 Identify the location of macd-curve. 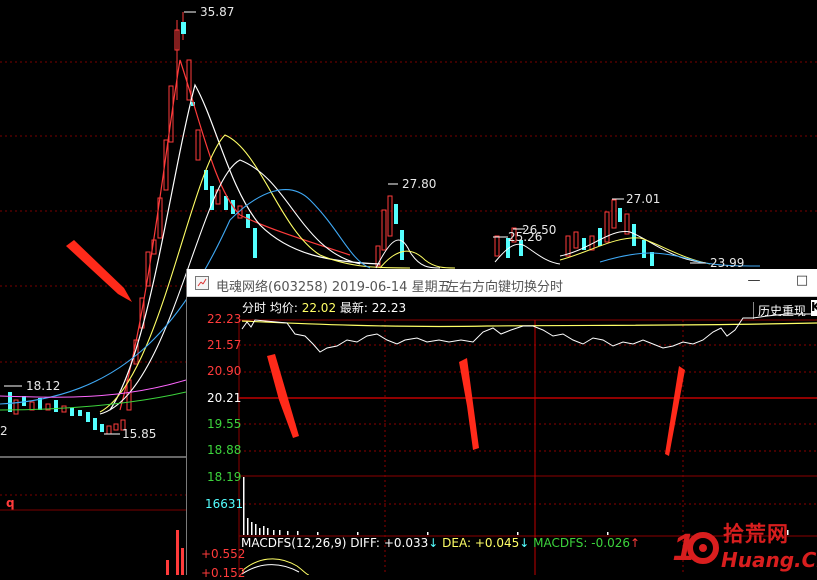
(275, 566).